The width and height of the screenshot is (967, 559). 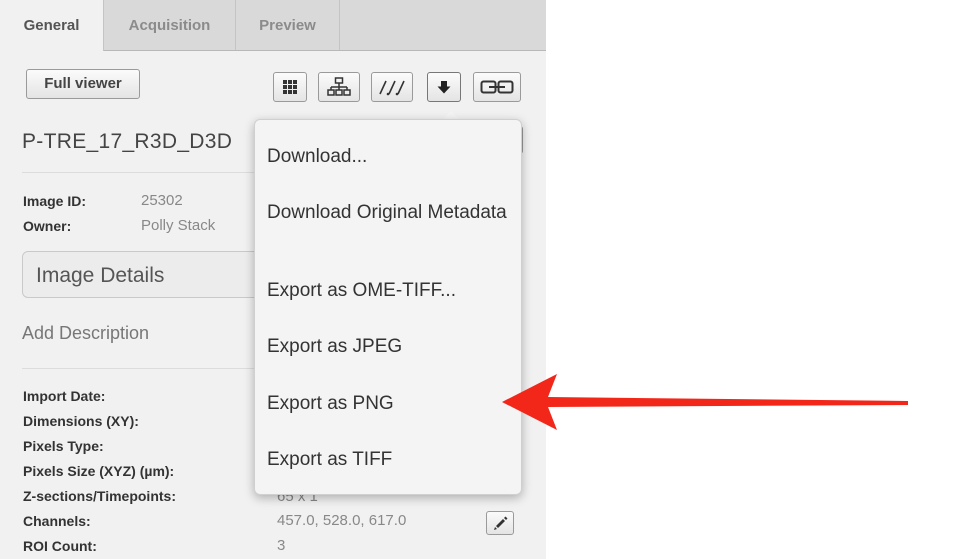 I want to click on annotation-arrow, so click(x=705, y=402).